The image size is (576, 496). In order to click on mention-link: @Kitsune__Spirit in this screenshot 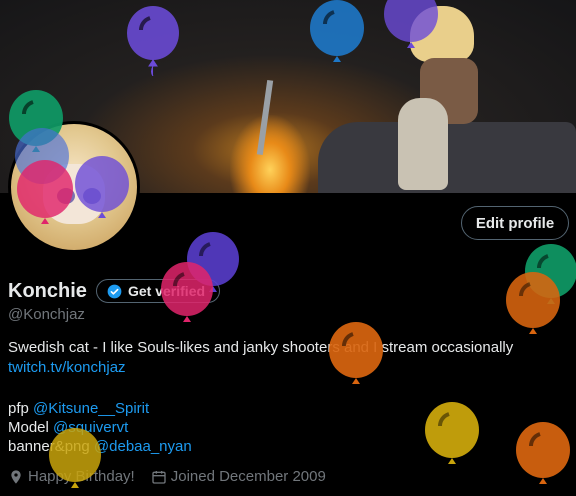, I will do `click(91, 408)`.